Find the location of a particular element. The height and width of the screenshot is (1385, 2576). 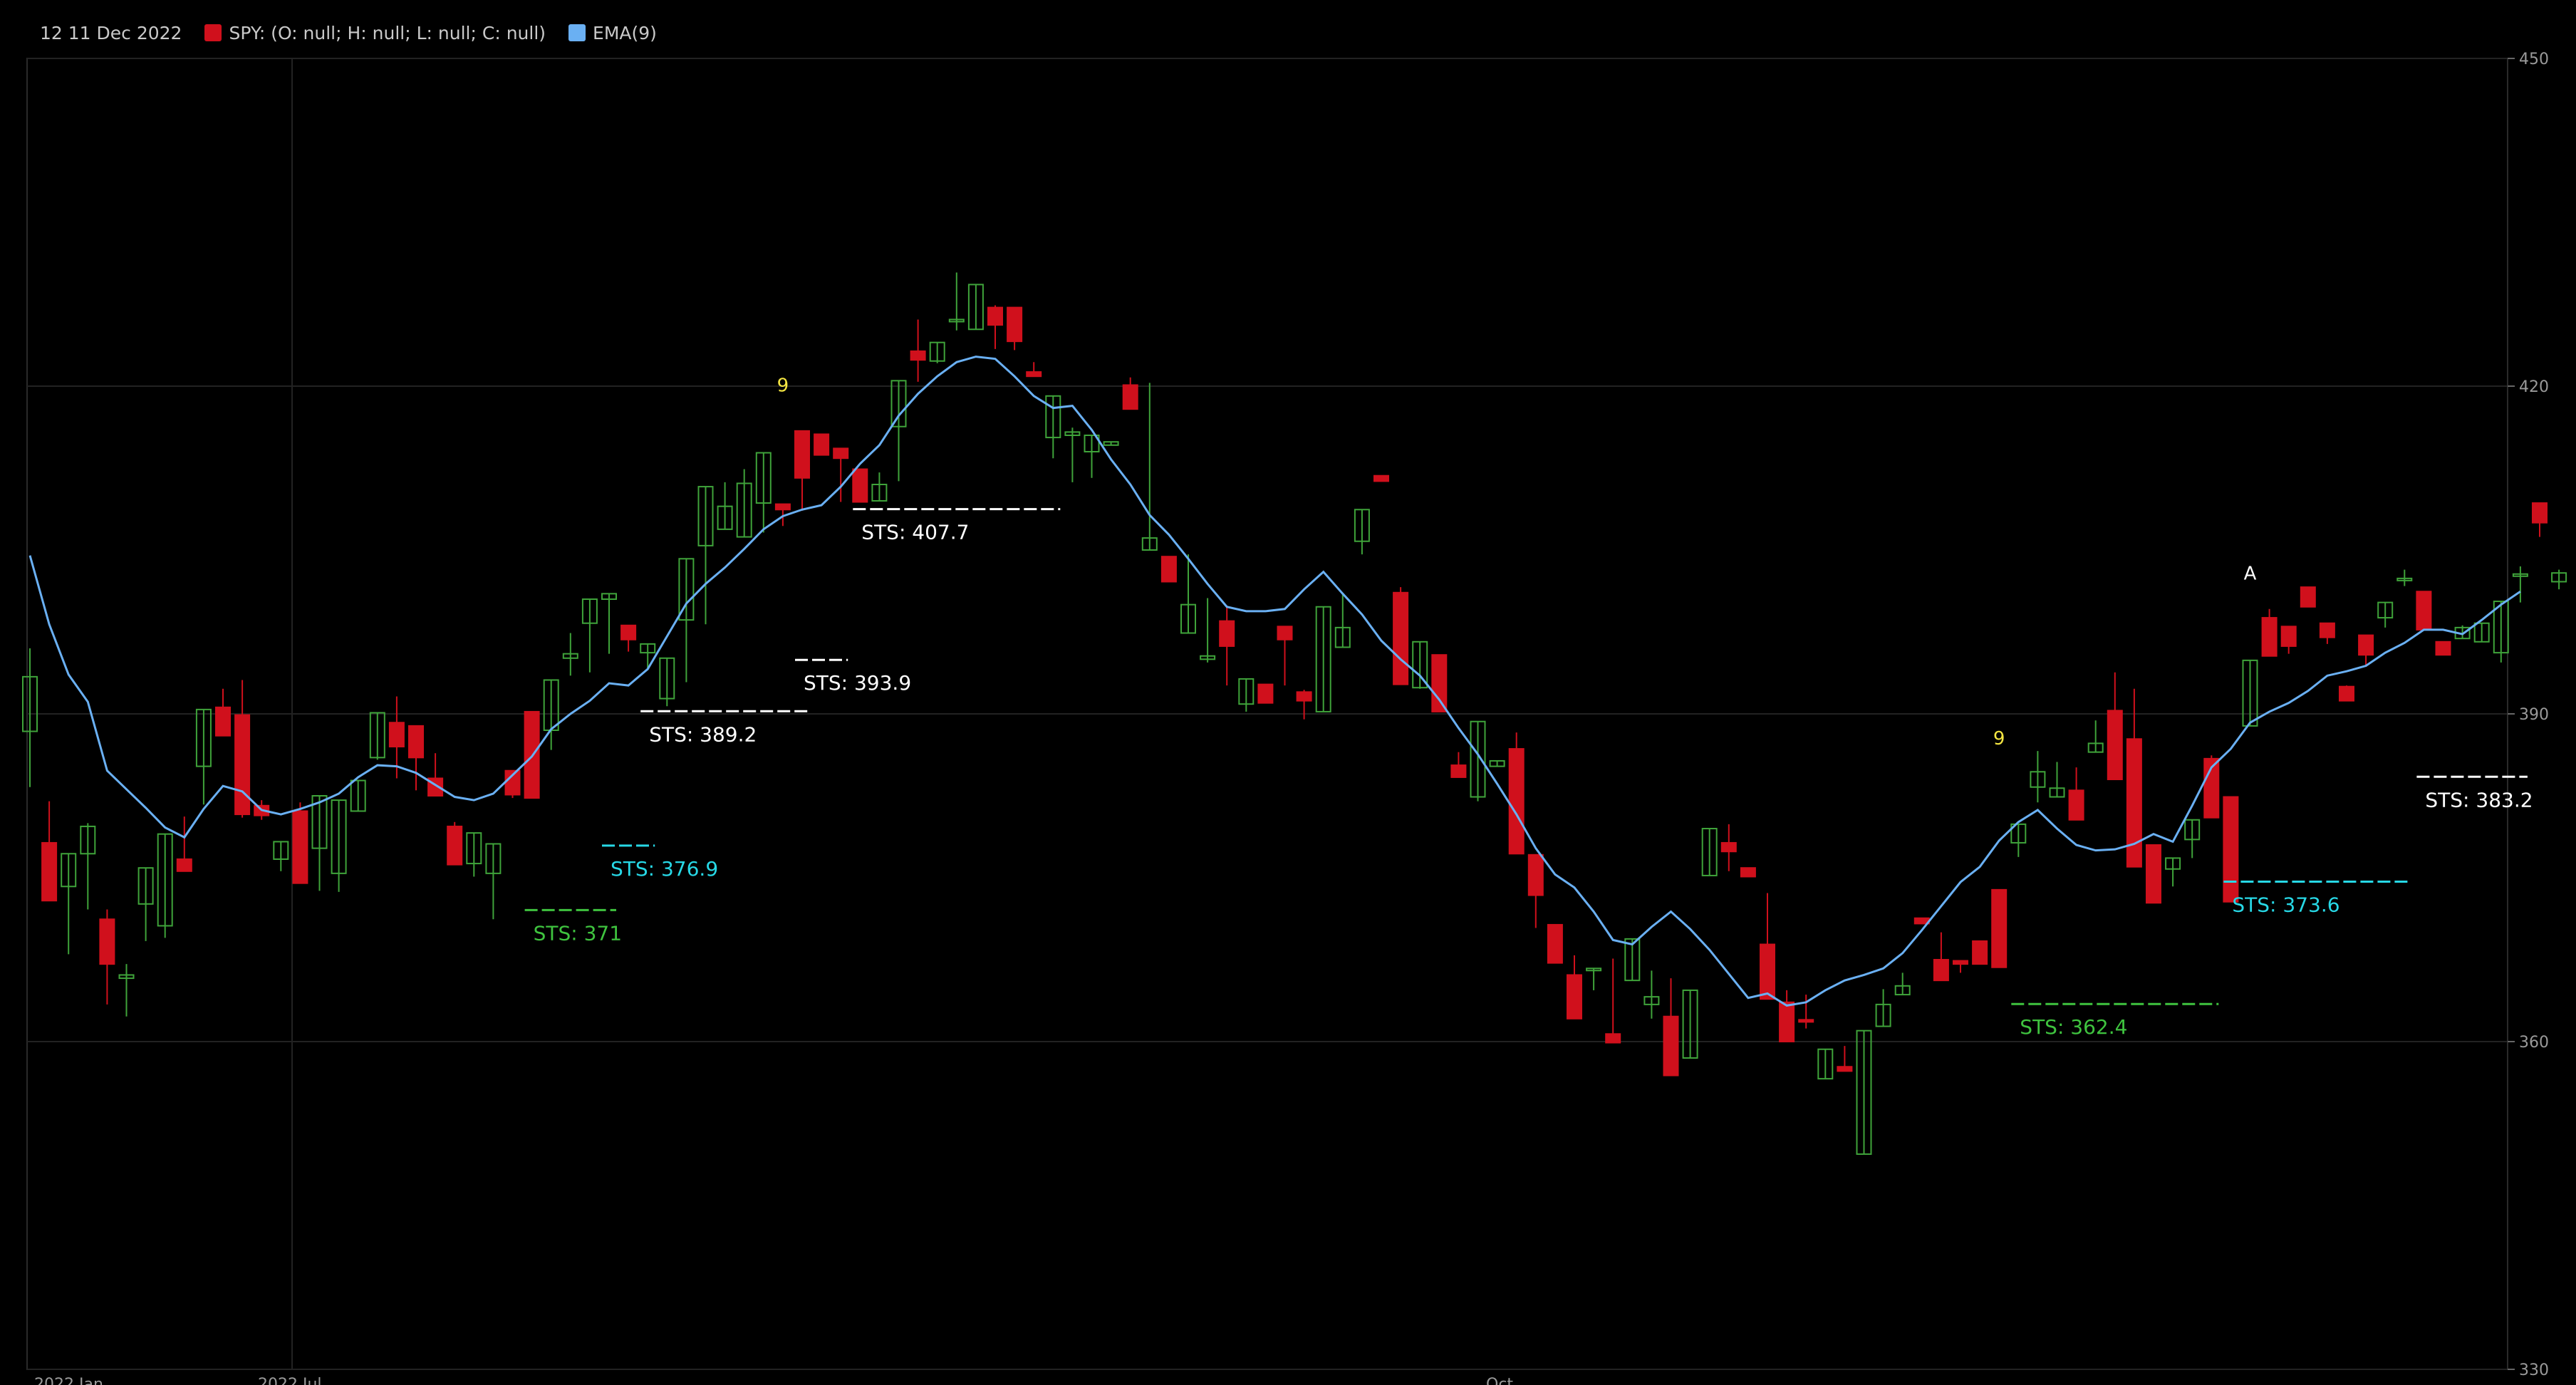

y-tick-label-420: 420 is located at coordinates (2534, 387).